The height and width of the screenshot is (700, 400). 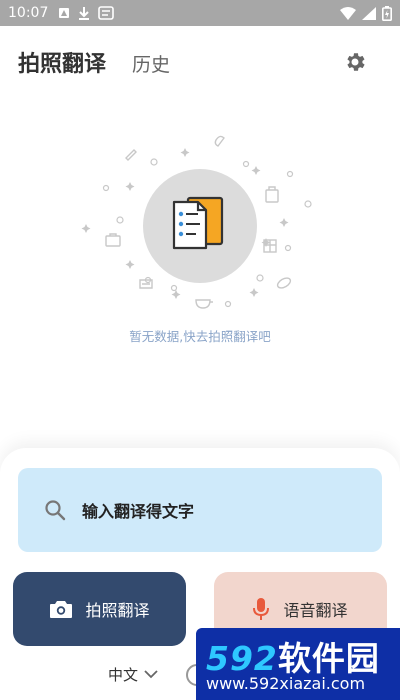 I want to click on camera-icon, so click(x=61, y=609).